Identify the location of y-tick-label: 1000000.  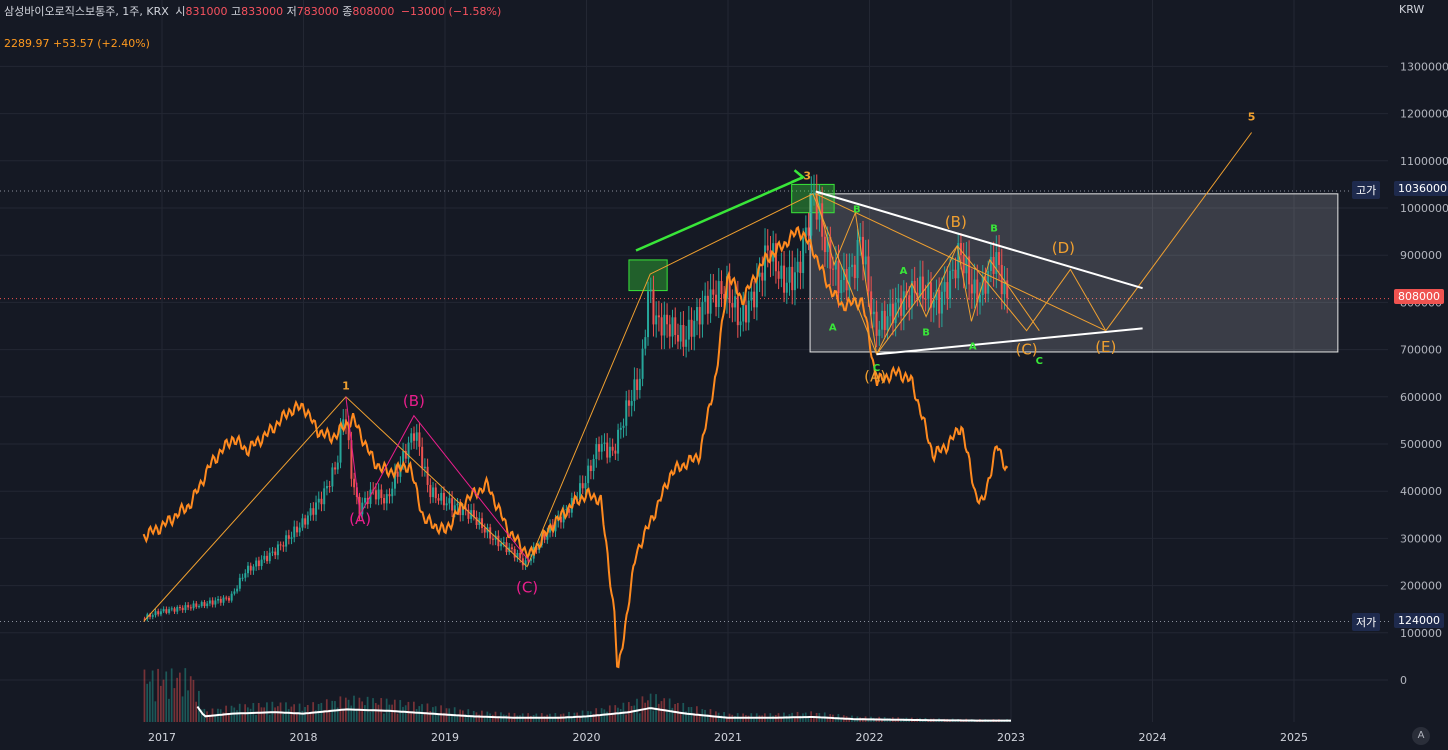
(1424, 208).